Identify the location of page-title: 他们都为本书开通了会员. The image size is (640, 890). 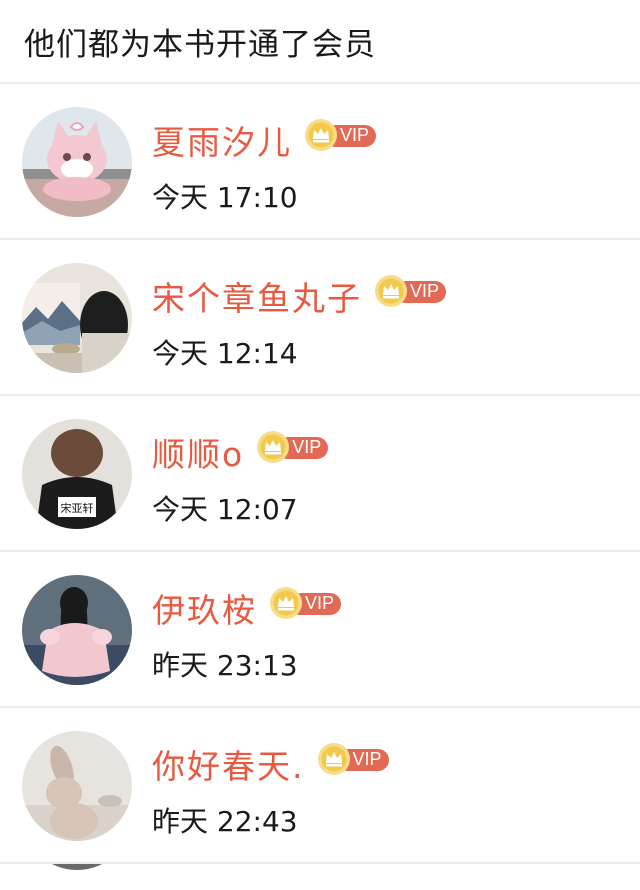
(200, 44).